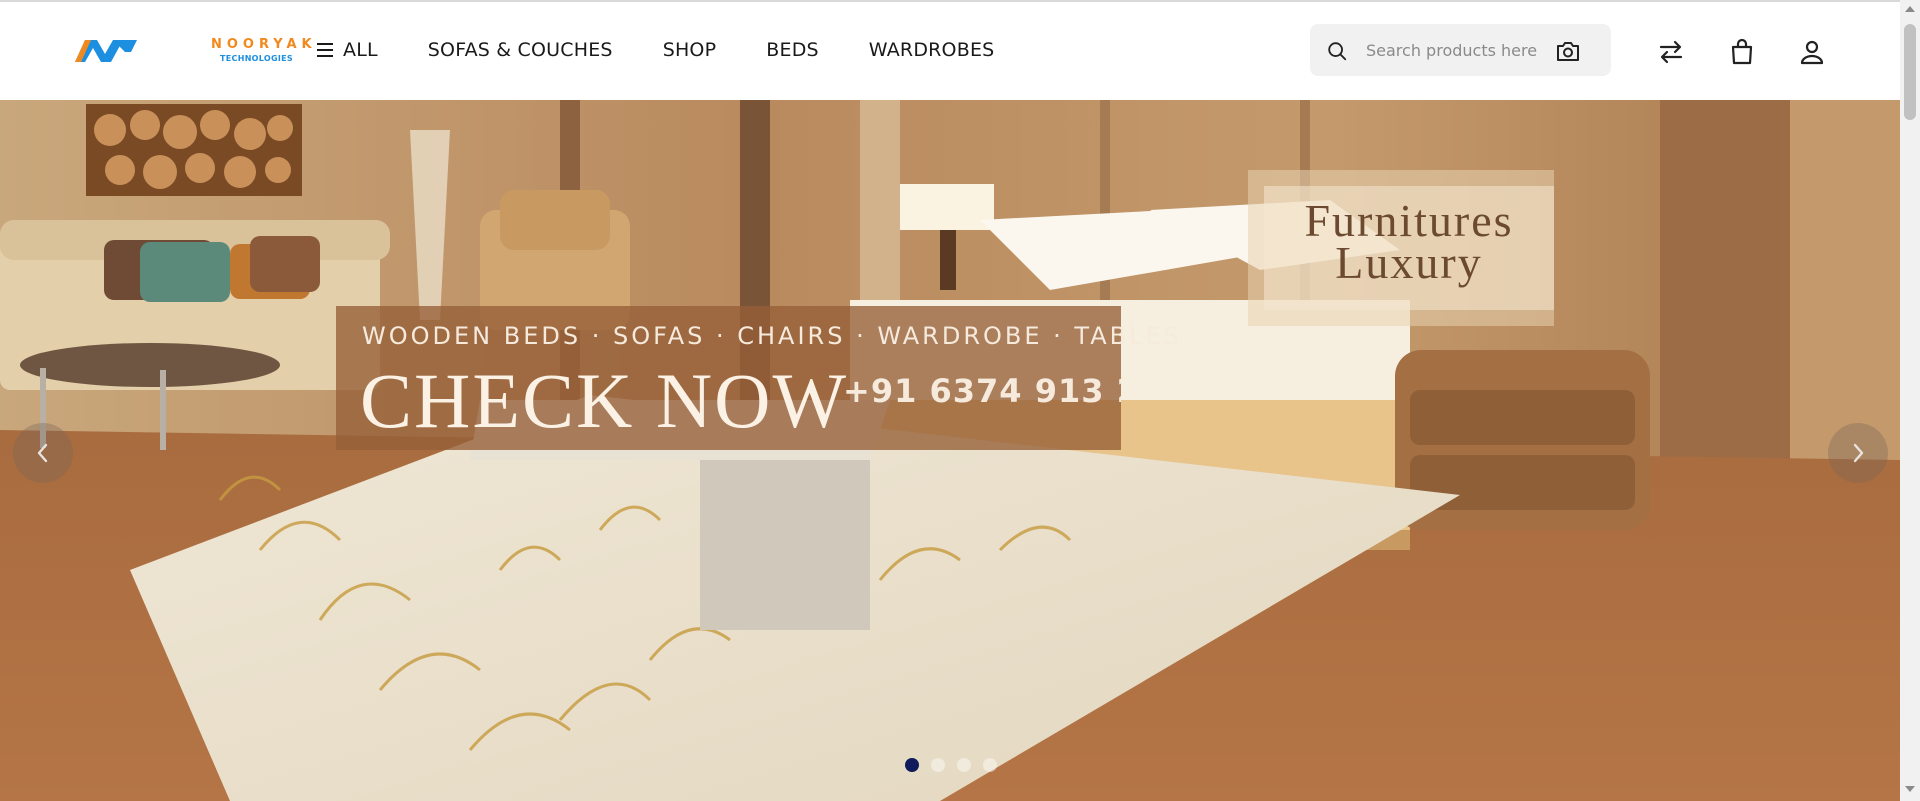 This screenshot has height=801, width=1920. Describe the element at coordinates (360, 50) in the screenshot. I see `nav-all-label: ALL` at that location.